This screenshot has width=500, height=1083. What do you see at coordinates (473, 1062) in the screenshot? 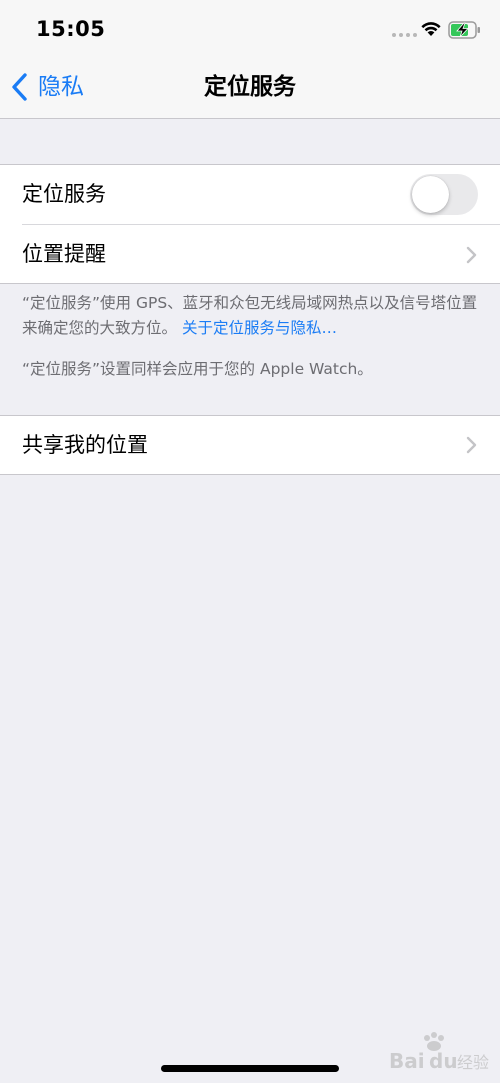
I see `svg-text: 经验` at bounding box center [473, 1062].